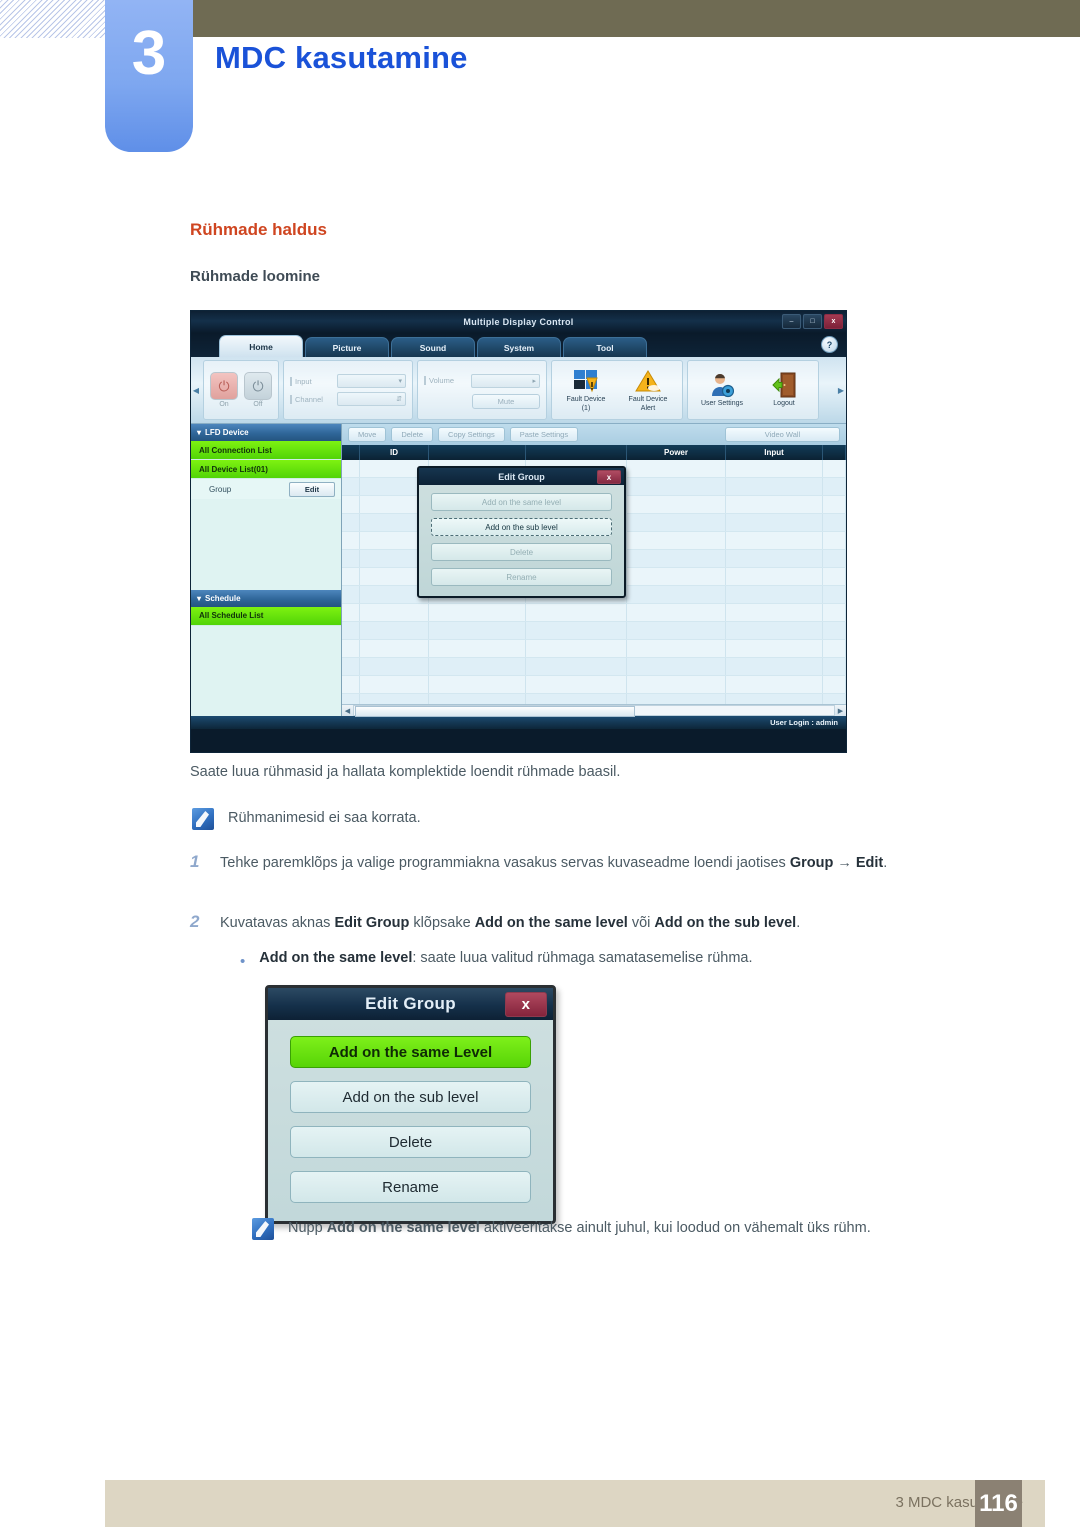  What do you see at coordinates (998, 1503) in the screenshot?
I see `page-number-box: 116` at bounding box center [998, 1503].